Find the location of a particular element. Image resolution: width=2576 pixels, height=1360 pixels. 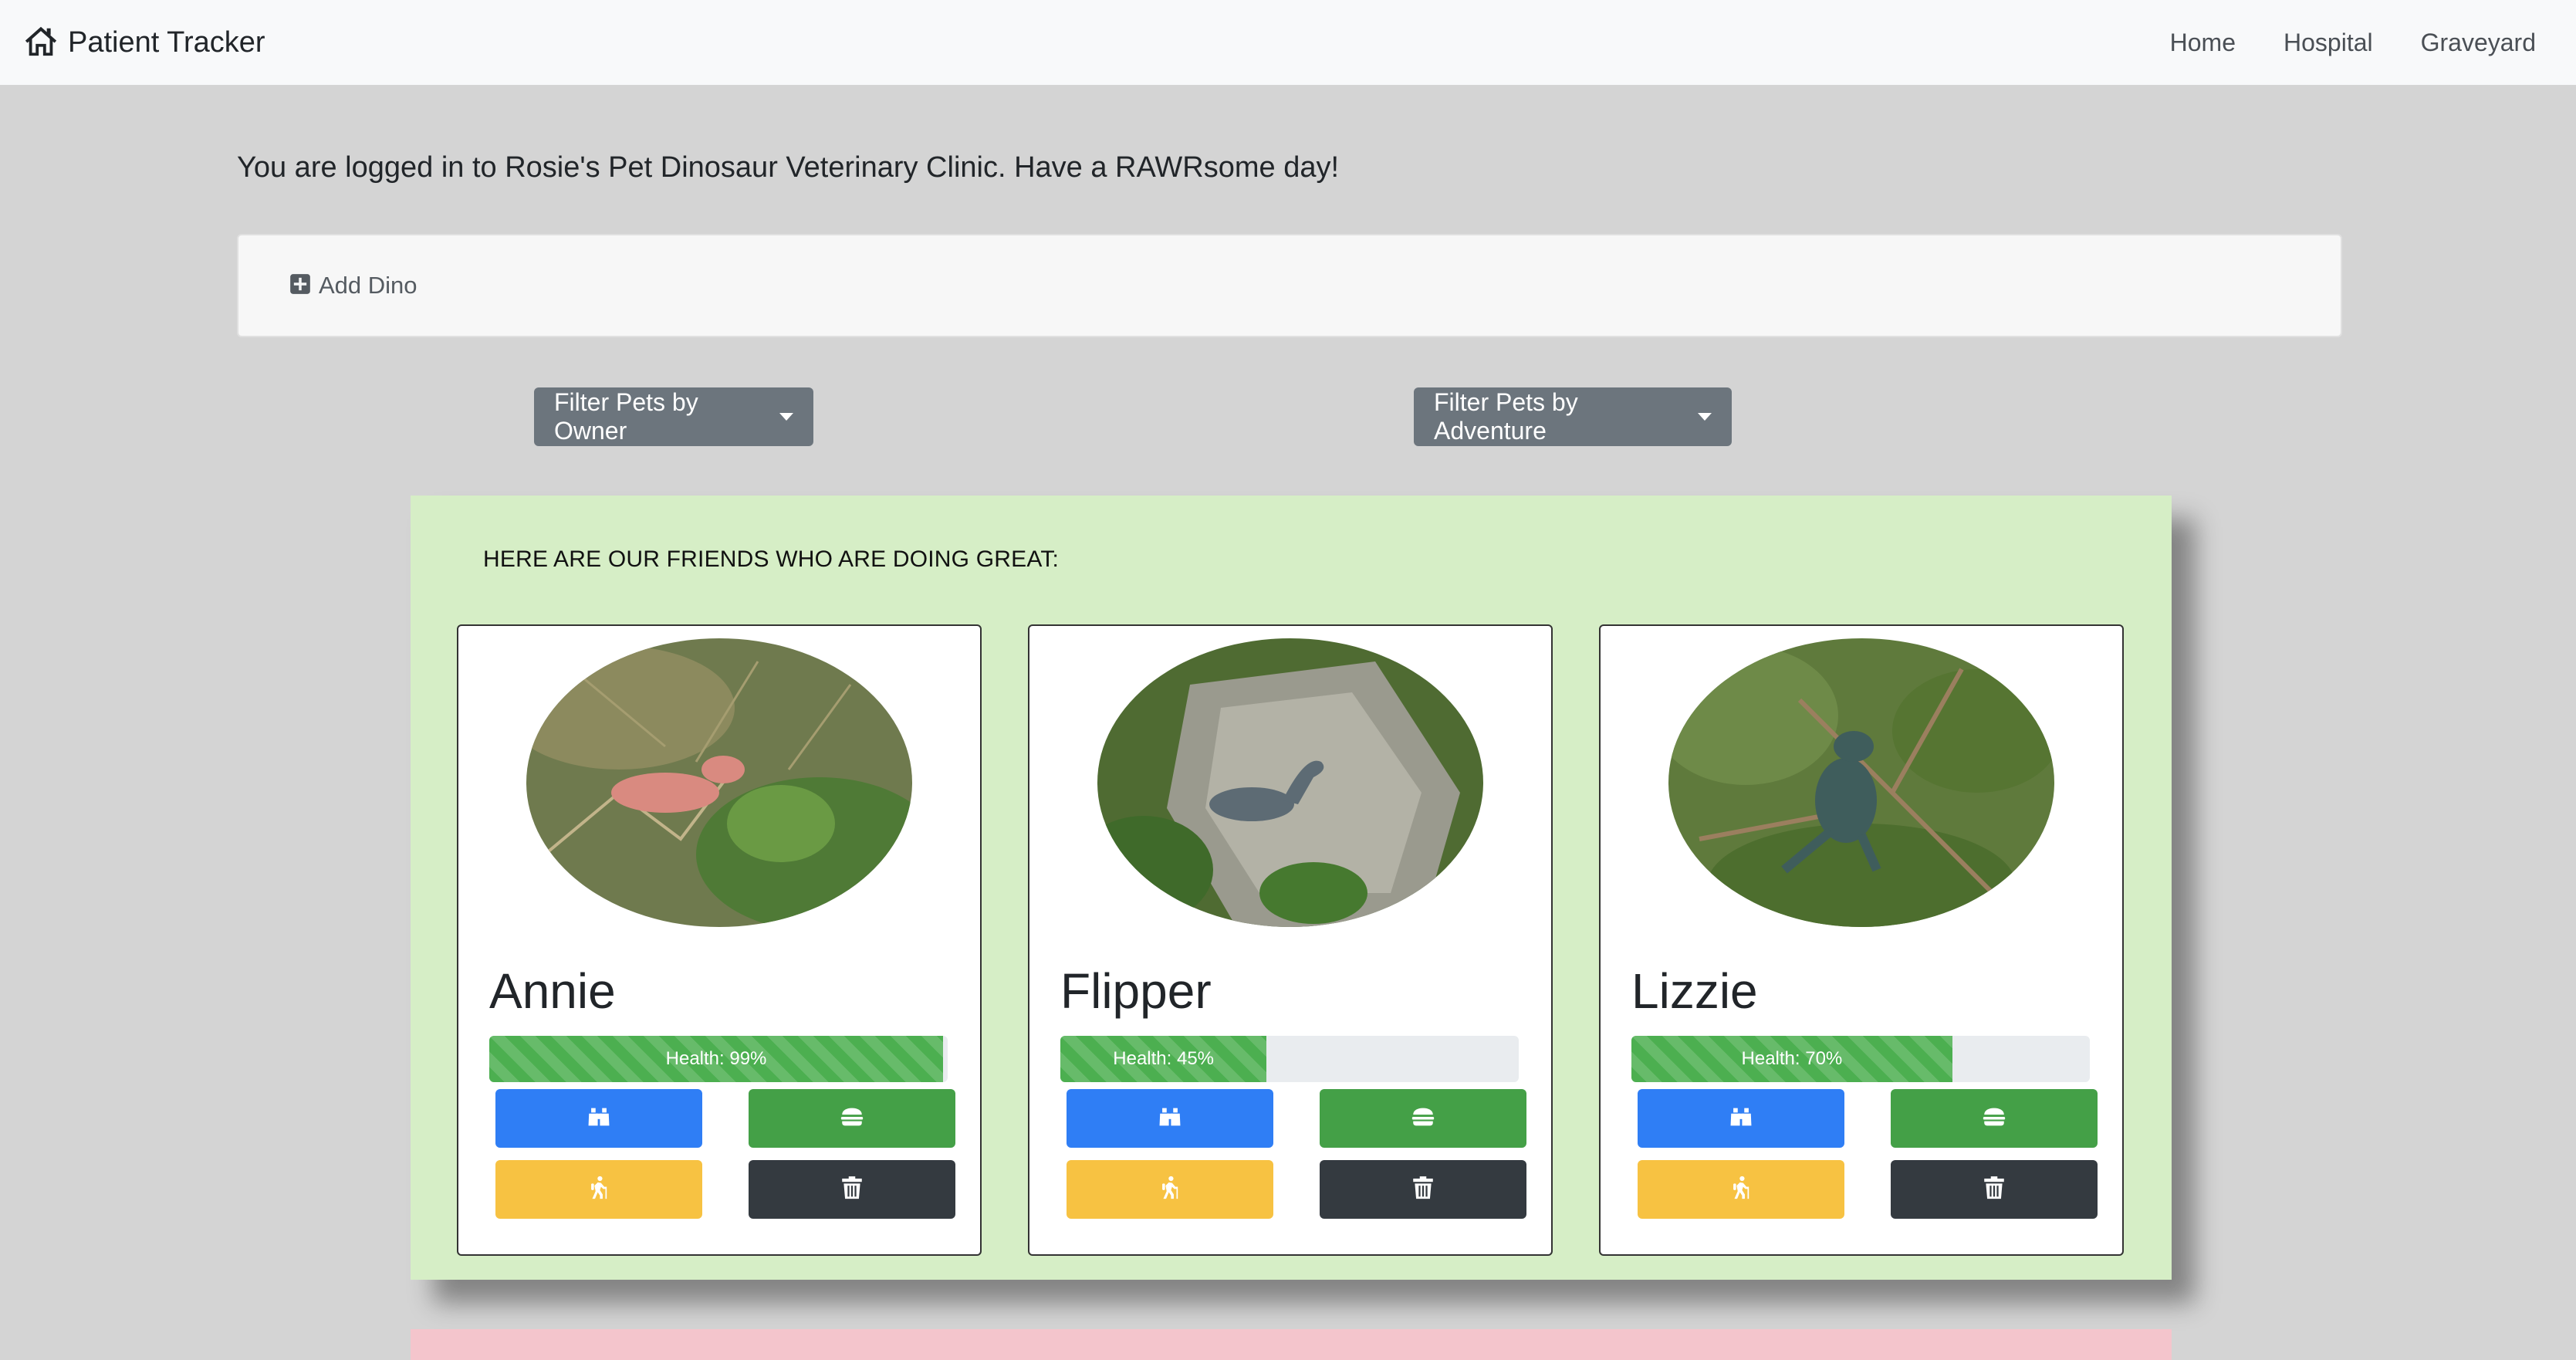

nav-links: Home Hospital Graveyard is located at coordinates (2353, 43).